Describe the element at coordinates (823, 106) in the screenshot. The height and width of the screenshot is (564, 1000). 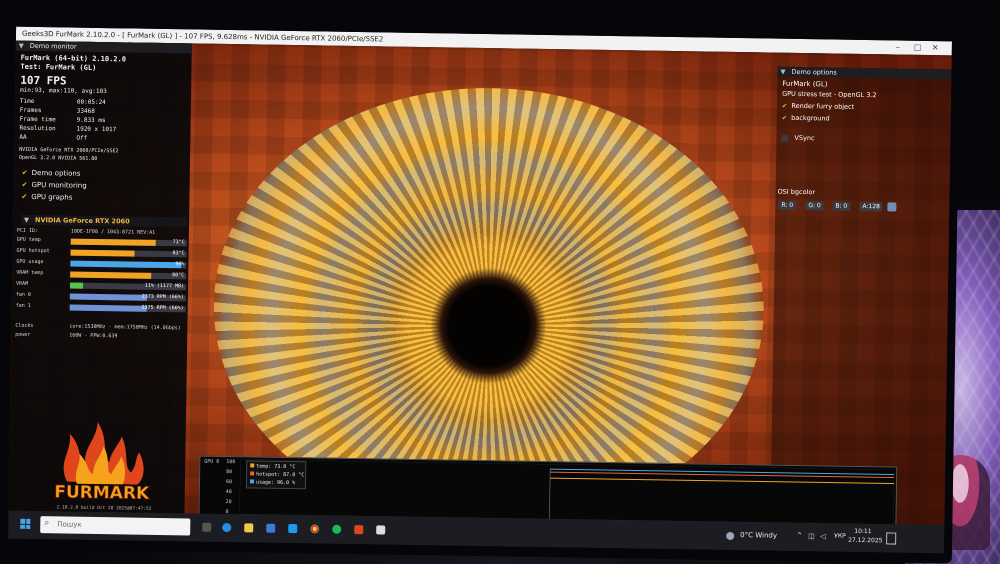
I see `checkbox-label: Render furry object` at that location.